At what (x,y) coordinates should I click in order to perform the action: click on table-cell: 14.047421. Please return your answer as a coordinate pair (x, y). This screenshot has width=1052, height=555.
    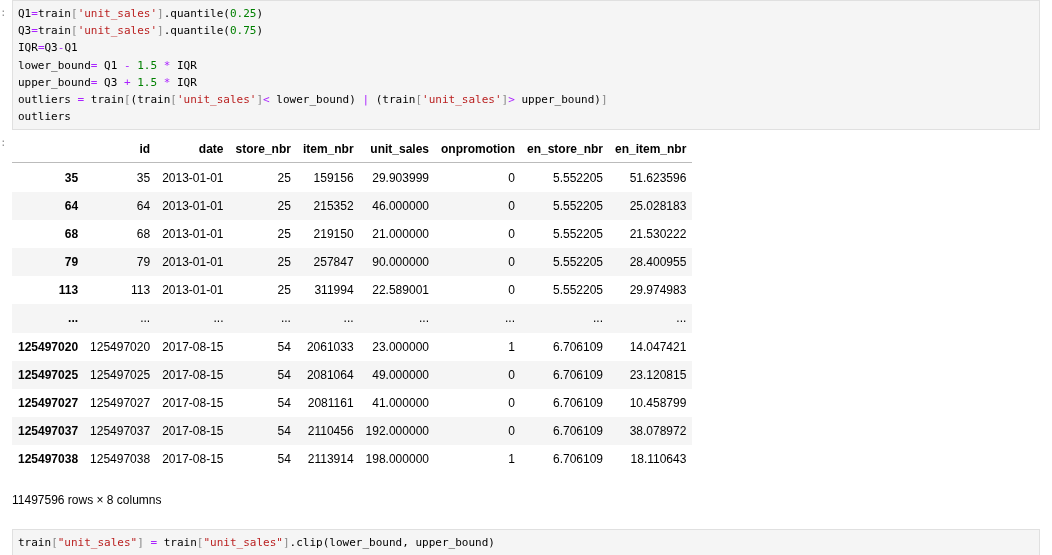
    Looking at the image, I should click on (651, 346).